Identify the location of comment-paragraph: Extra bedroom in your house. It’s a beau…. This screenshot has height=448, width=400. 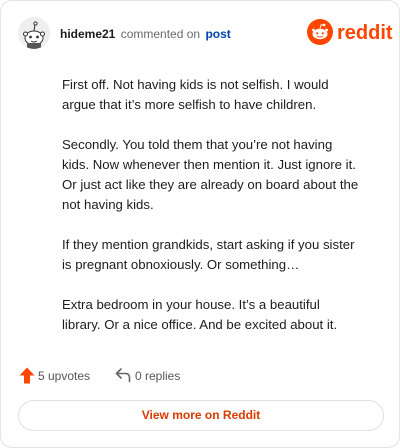
(200, 314).